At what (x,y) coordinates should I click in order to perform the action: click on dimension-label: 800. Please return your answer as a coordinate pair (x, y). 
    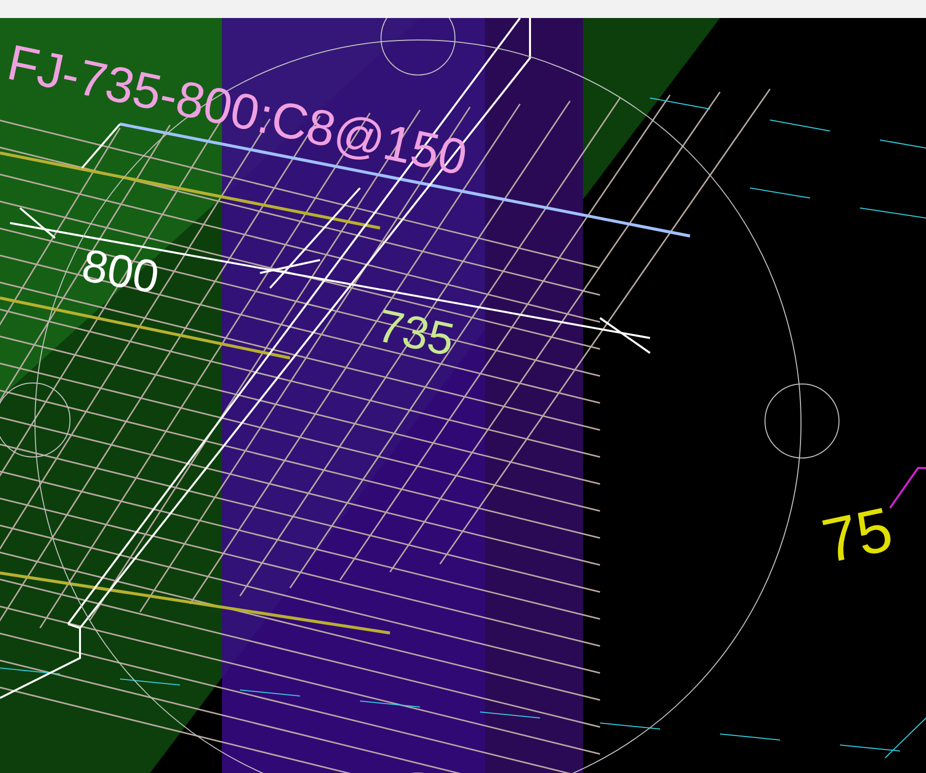
    Looking at the image, I should click on (120, 271).